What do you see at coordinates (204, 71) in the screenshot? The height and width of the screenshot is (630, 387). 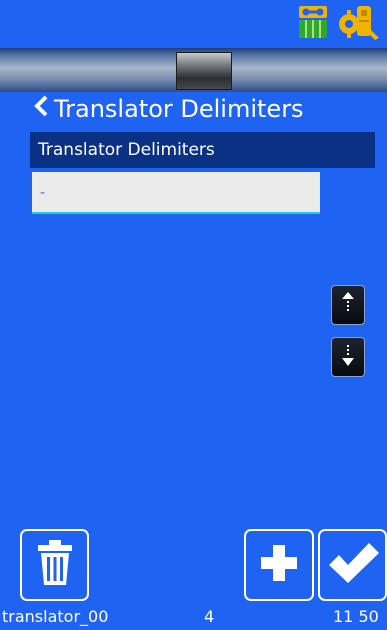 I see `drawer-handle` at bounding box center [204, 71].